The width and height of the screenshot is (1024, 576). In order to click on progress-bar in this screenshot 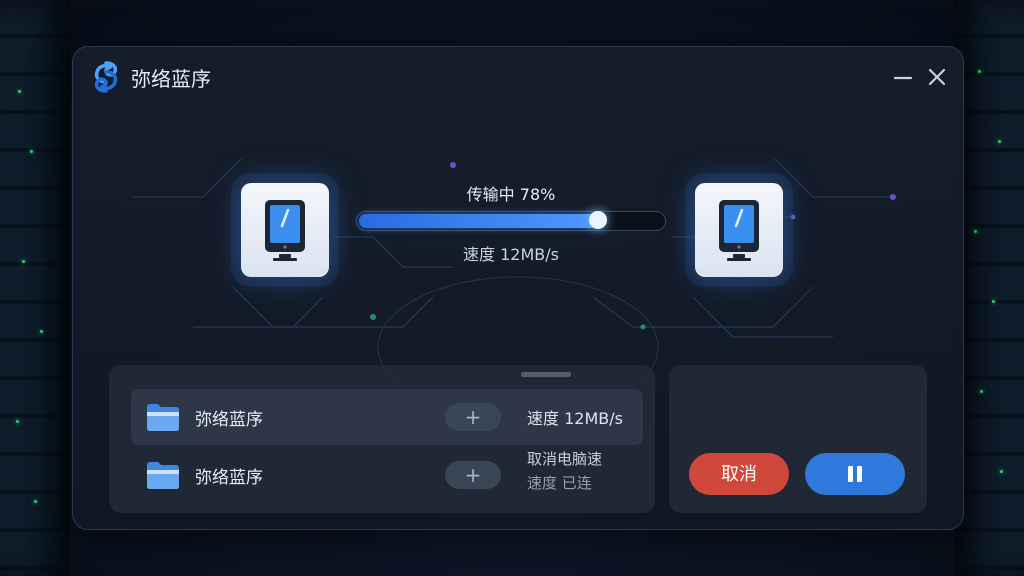, I will do `click(511, 221)`.